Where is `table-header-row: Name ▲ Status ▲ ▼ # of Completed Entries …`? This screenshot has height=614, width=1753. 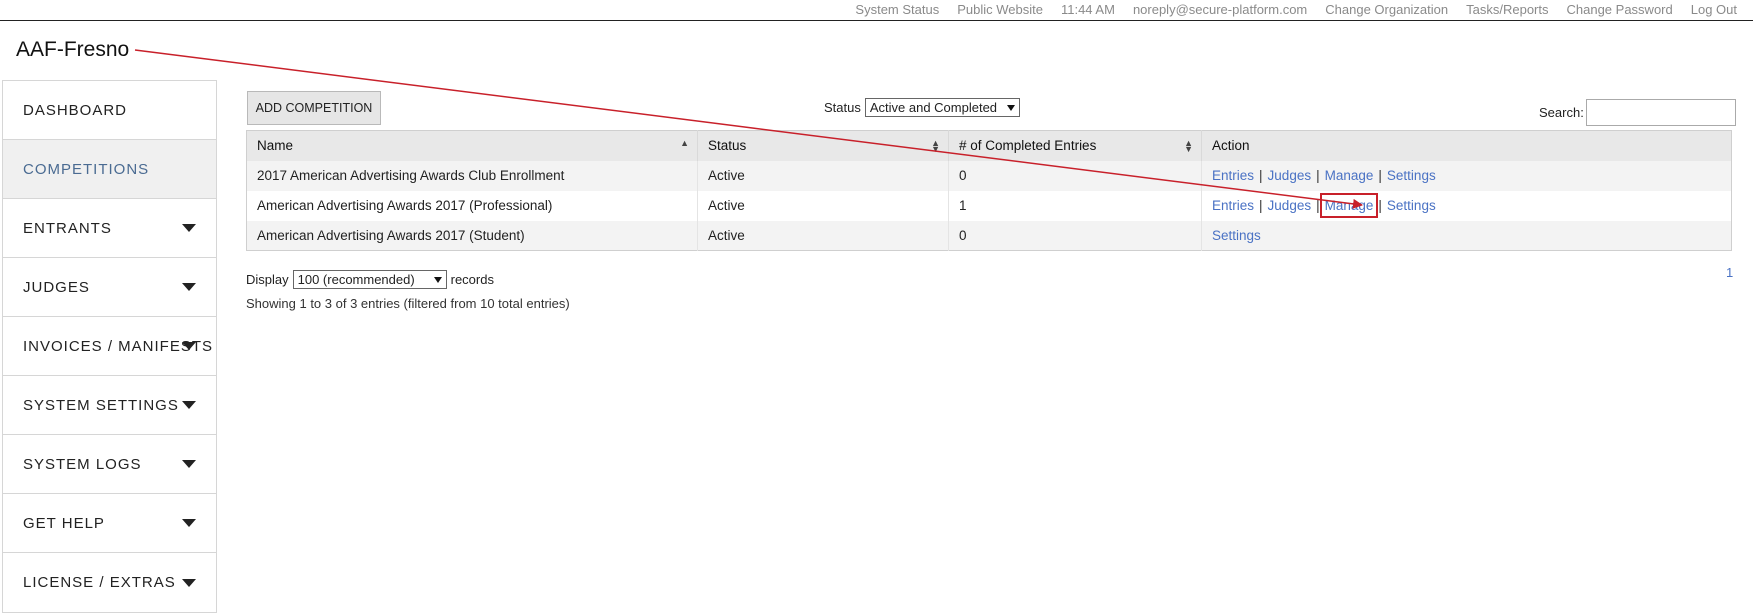 table-header-row: Name ▲ Status ▲ ▼ # of Completed Entries … is located at coordinates (989, 145).